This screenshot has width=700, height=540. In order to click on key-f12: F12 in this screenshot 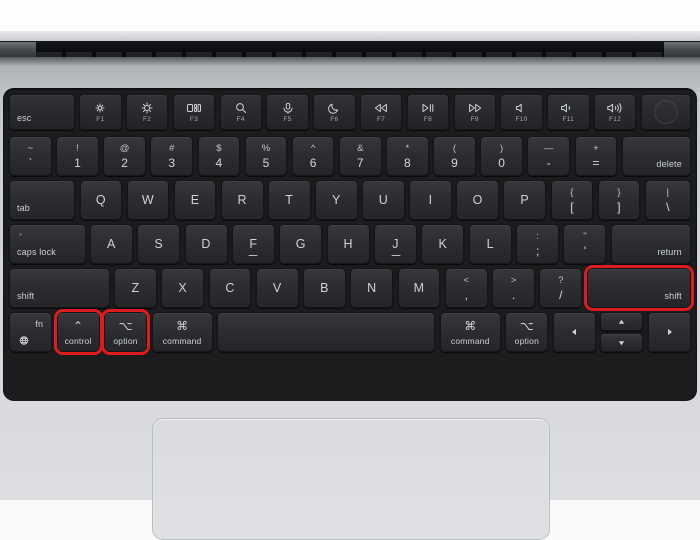, I will do `click(615, 112)`.